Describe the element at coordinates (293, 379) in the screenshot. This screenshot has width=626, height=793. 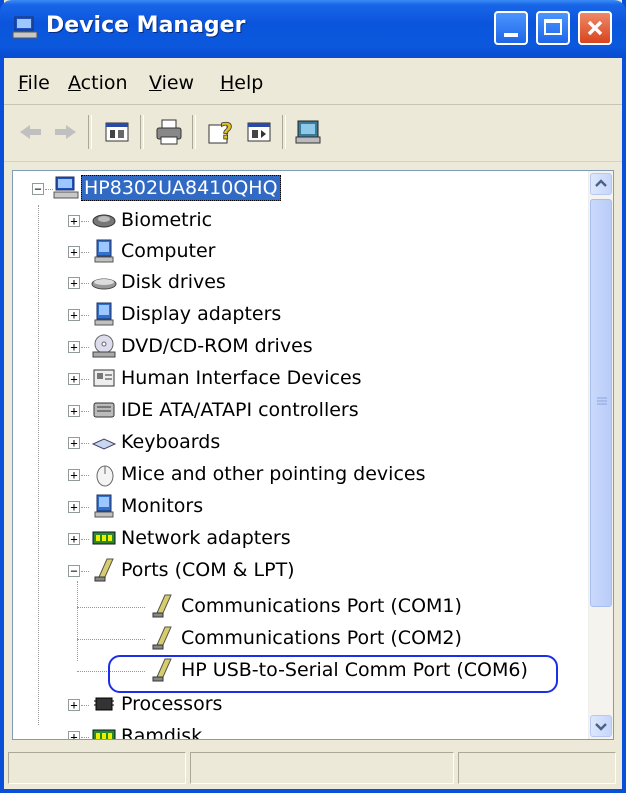
I see `tree-item: + Human Interface Devices` at that location.